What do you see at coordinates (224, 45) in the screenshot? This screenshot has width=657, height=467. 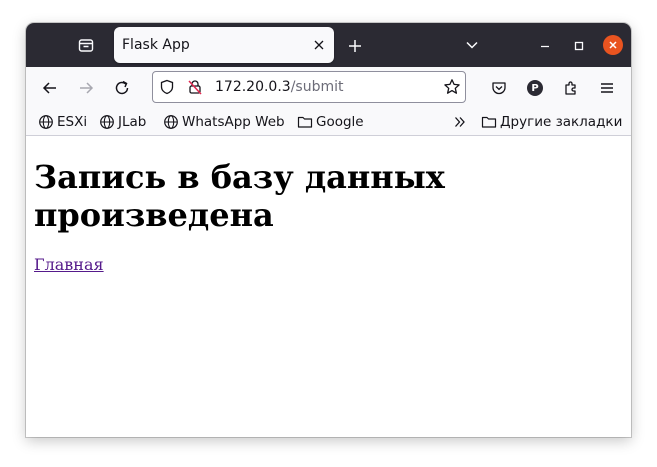 I see `tab-flask-app: Flask App` at bounding box center [224, 45].